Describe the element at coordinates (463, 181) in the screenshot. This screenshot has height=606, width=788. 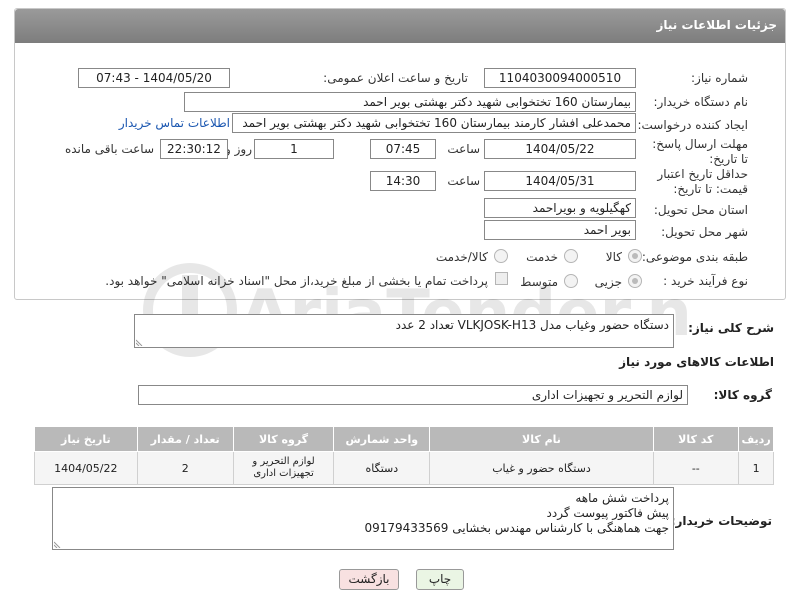
I see `validity-time-label: ساعت` at that location.